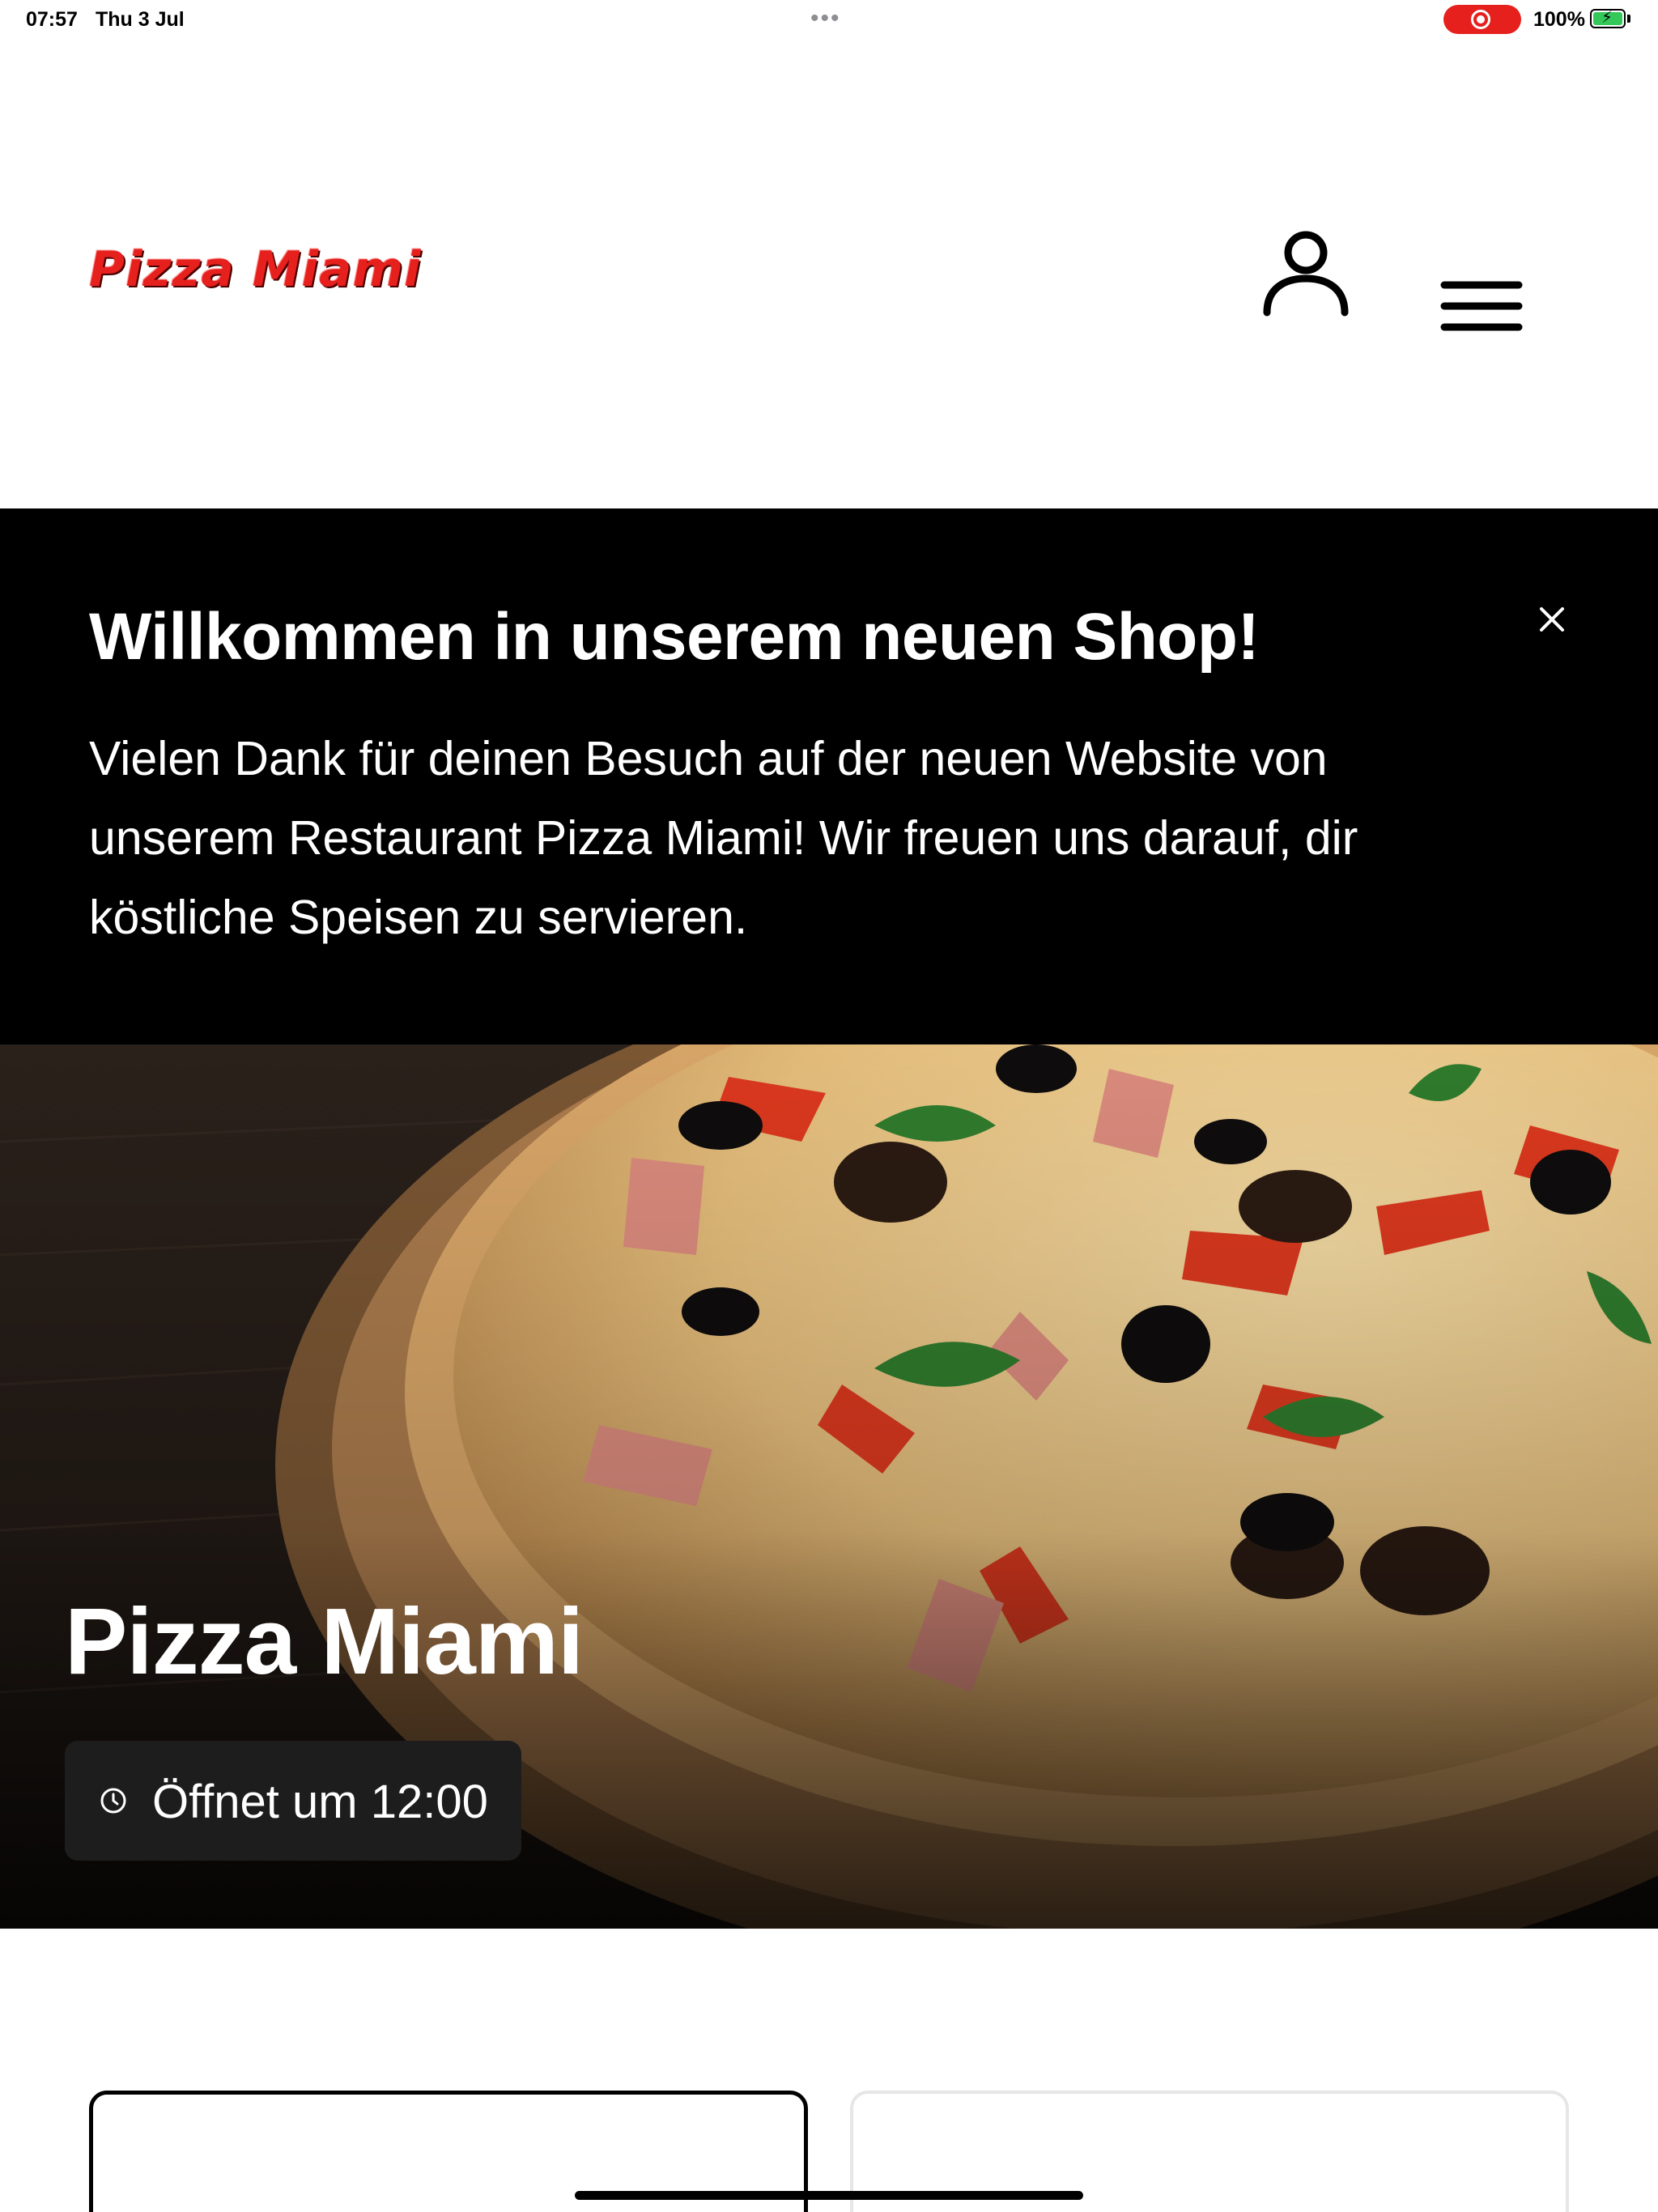 The image size is (1658, 2212). What do you see at coordinates (674, 637) in the screenshot?
I see `banner-title: Willkommen in unserem neuen Shop!` at bounding box center [674, 637].